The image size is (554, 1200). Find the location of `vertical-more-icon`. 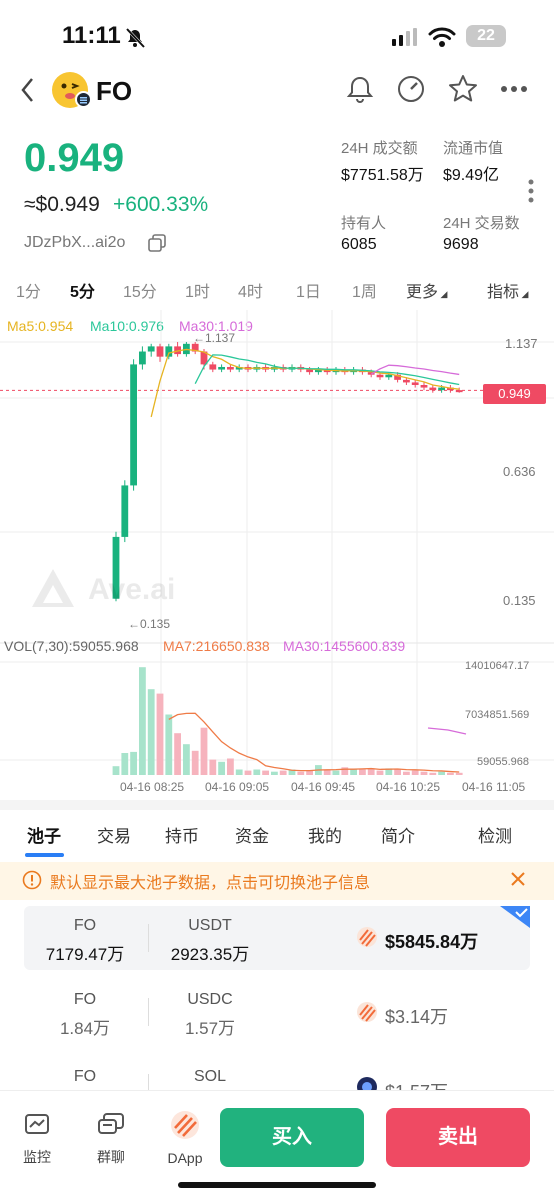

vertical-more-icon is located at coordinates (531, 191).